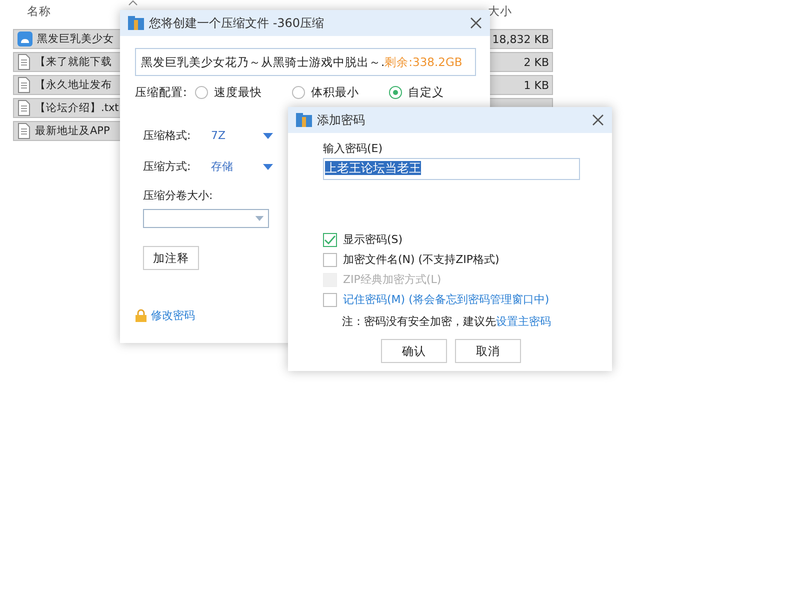  I want to click on file-name: 黑发巨乳美少女, so click(75, 39).